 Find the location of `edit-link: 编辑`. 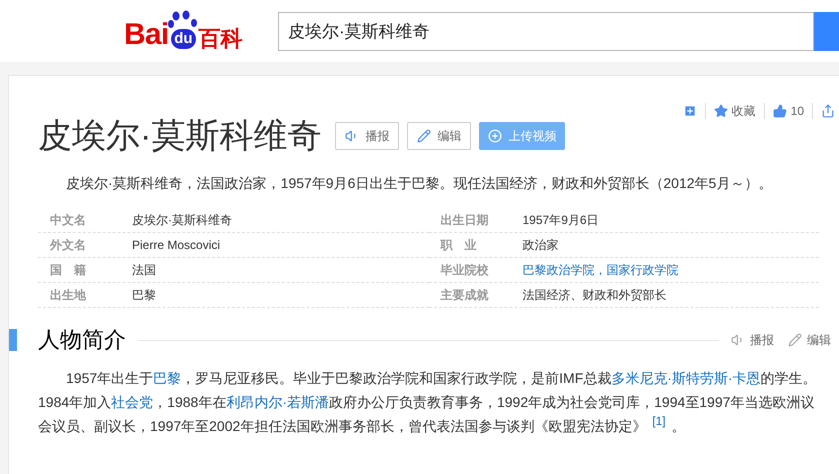

edit-link: 编辑 is located at coordinates (809, 340).